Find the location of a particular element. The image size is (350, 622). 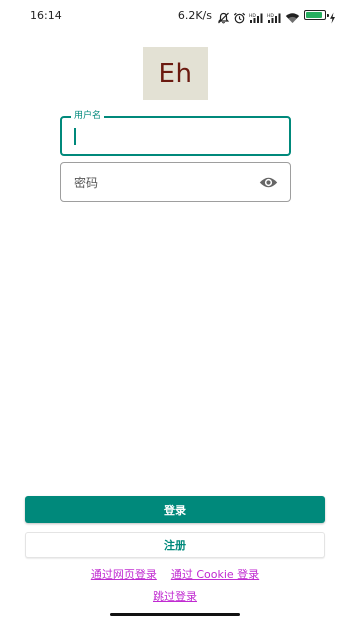

network-speed: 6.2K/s is located at coordinates (194, 15).